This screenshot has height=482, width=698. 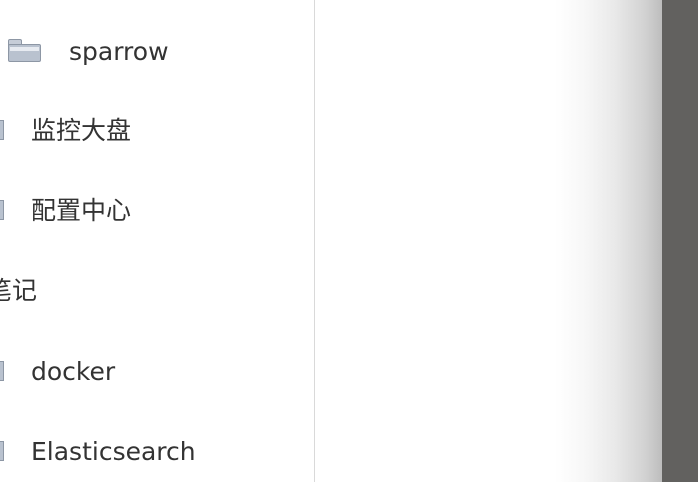 I want to click on tree-item-label: Elasticsearch, so click(x=113, y=451).